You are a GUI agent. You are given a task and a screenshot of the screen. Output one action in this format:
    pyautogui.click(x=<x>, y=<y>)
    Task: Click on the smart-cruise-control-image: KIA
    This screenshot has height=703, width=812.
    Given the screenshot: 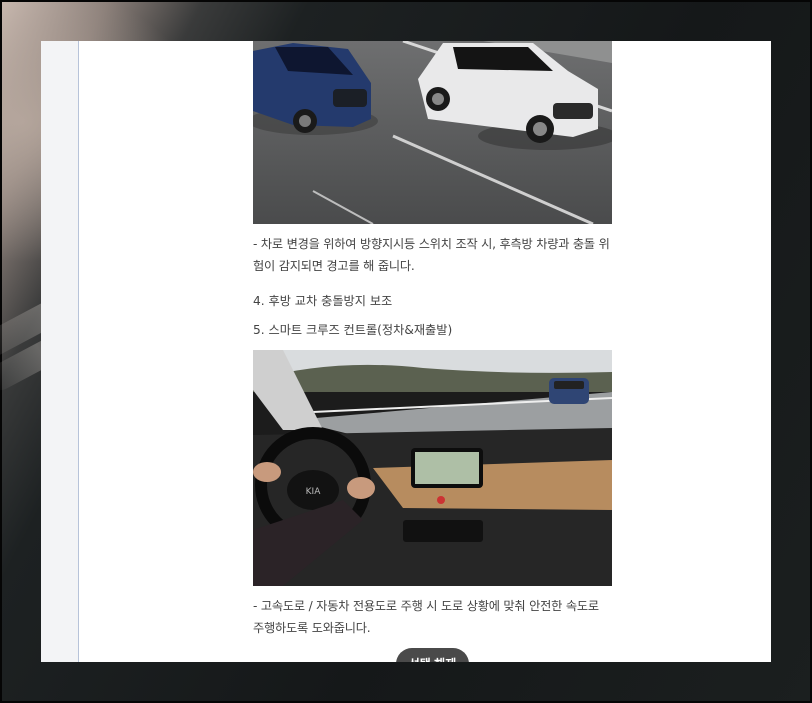 What is the action you would take?
    pyautogui.click(x=432, y=468)
    